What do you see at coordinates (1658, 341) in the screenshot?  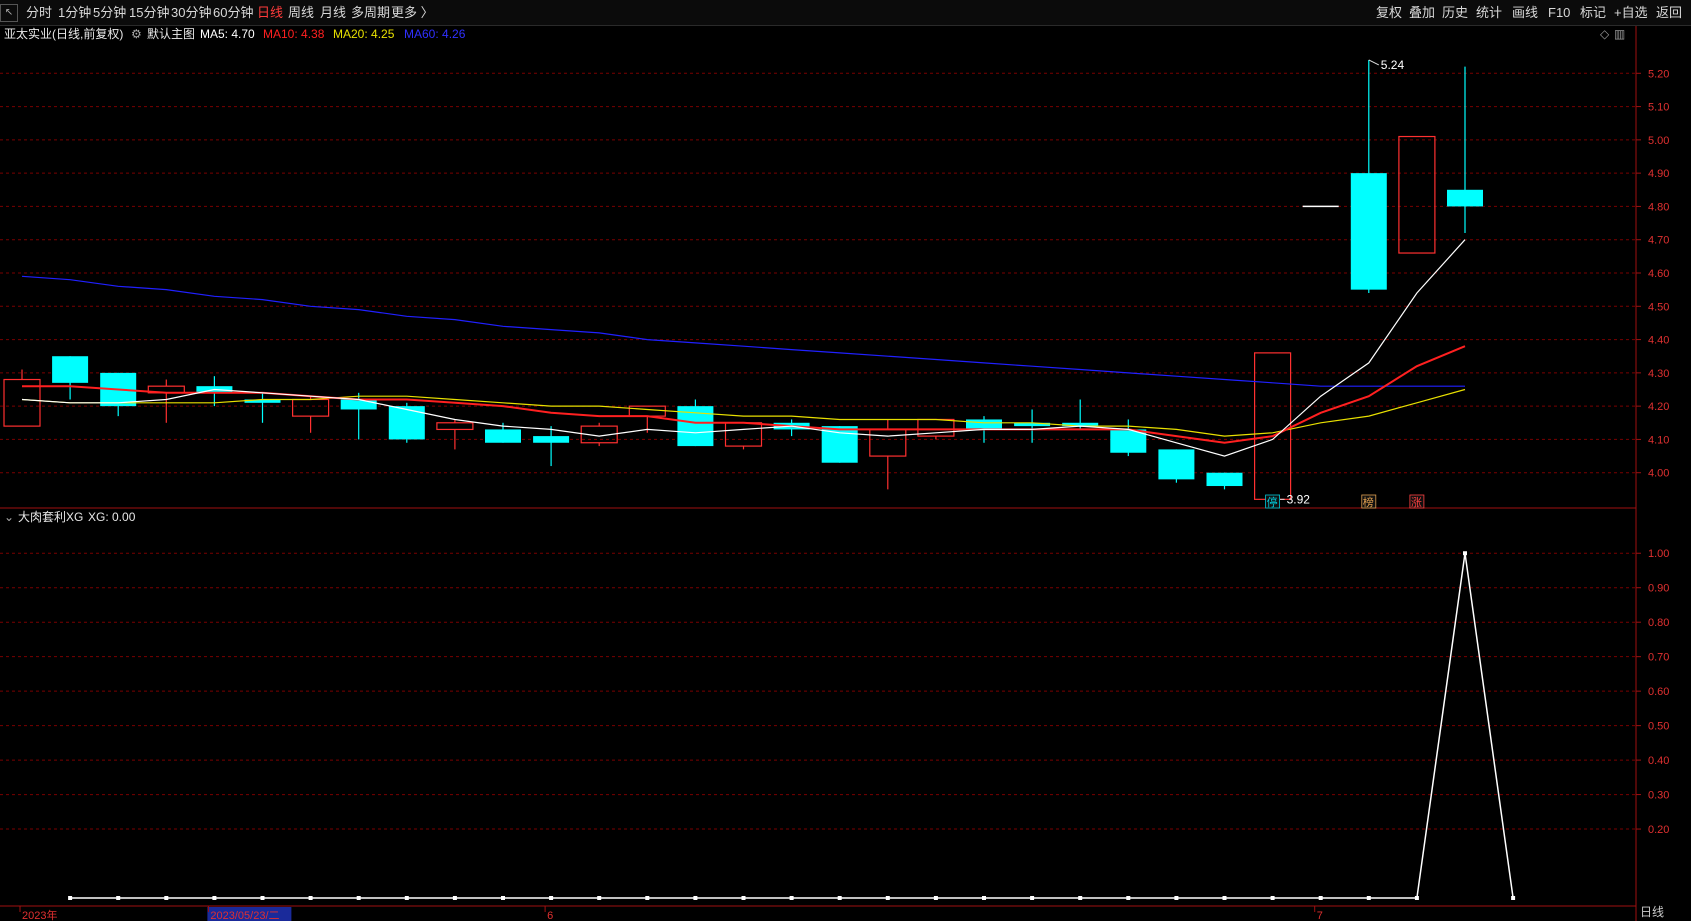 I see `y-tick-label: 4.40` at bounding box center [1658, 341].